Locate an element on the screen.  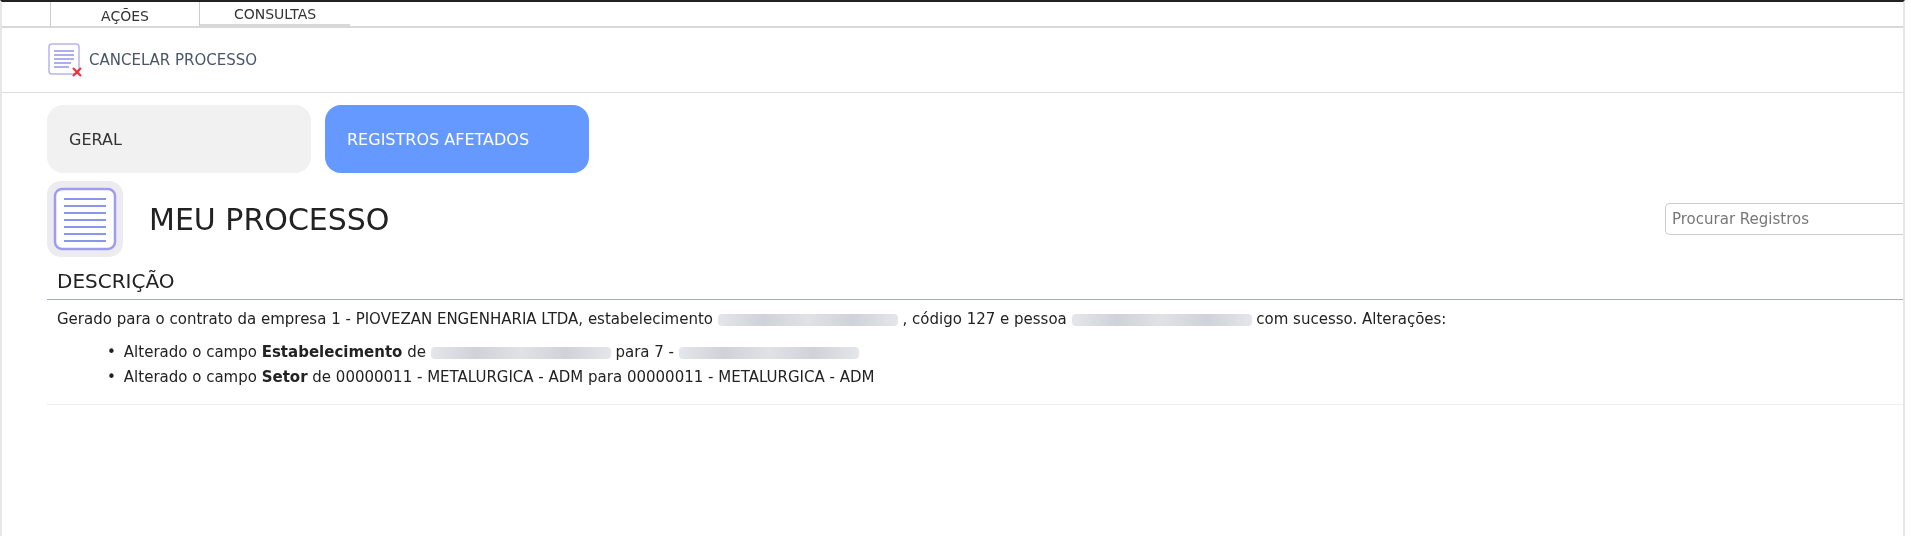
tab: AÇÕES is located at coordinates (125, 14).